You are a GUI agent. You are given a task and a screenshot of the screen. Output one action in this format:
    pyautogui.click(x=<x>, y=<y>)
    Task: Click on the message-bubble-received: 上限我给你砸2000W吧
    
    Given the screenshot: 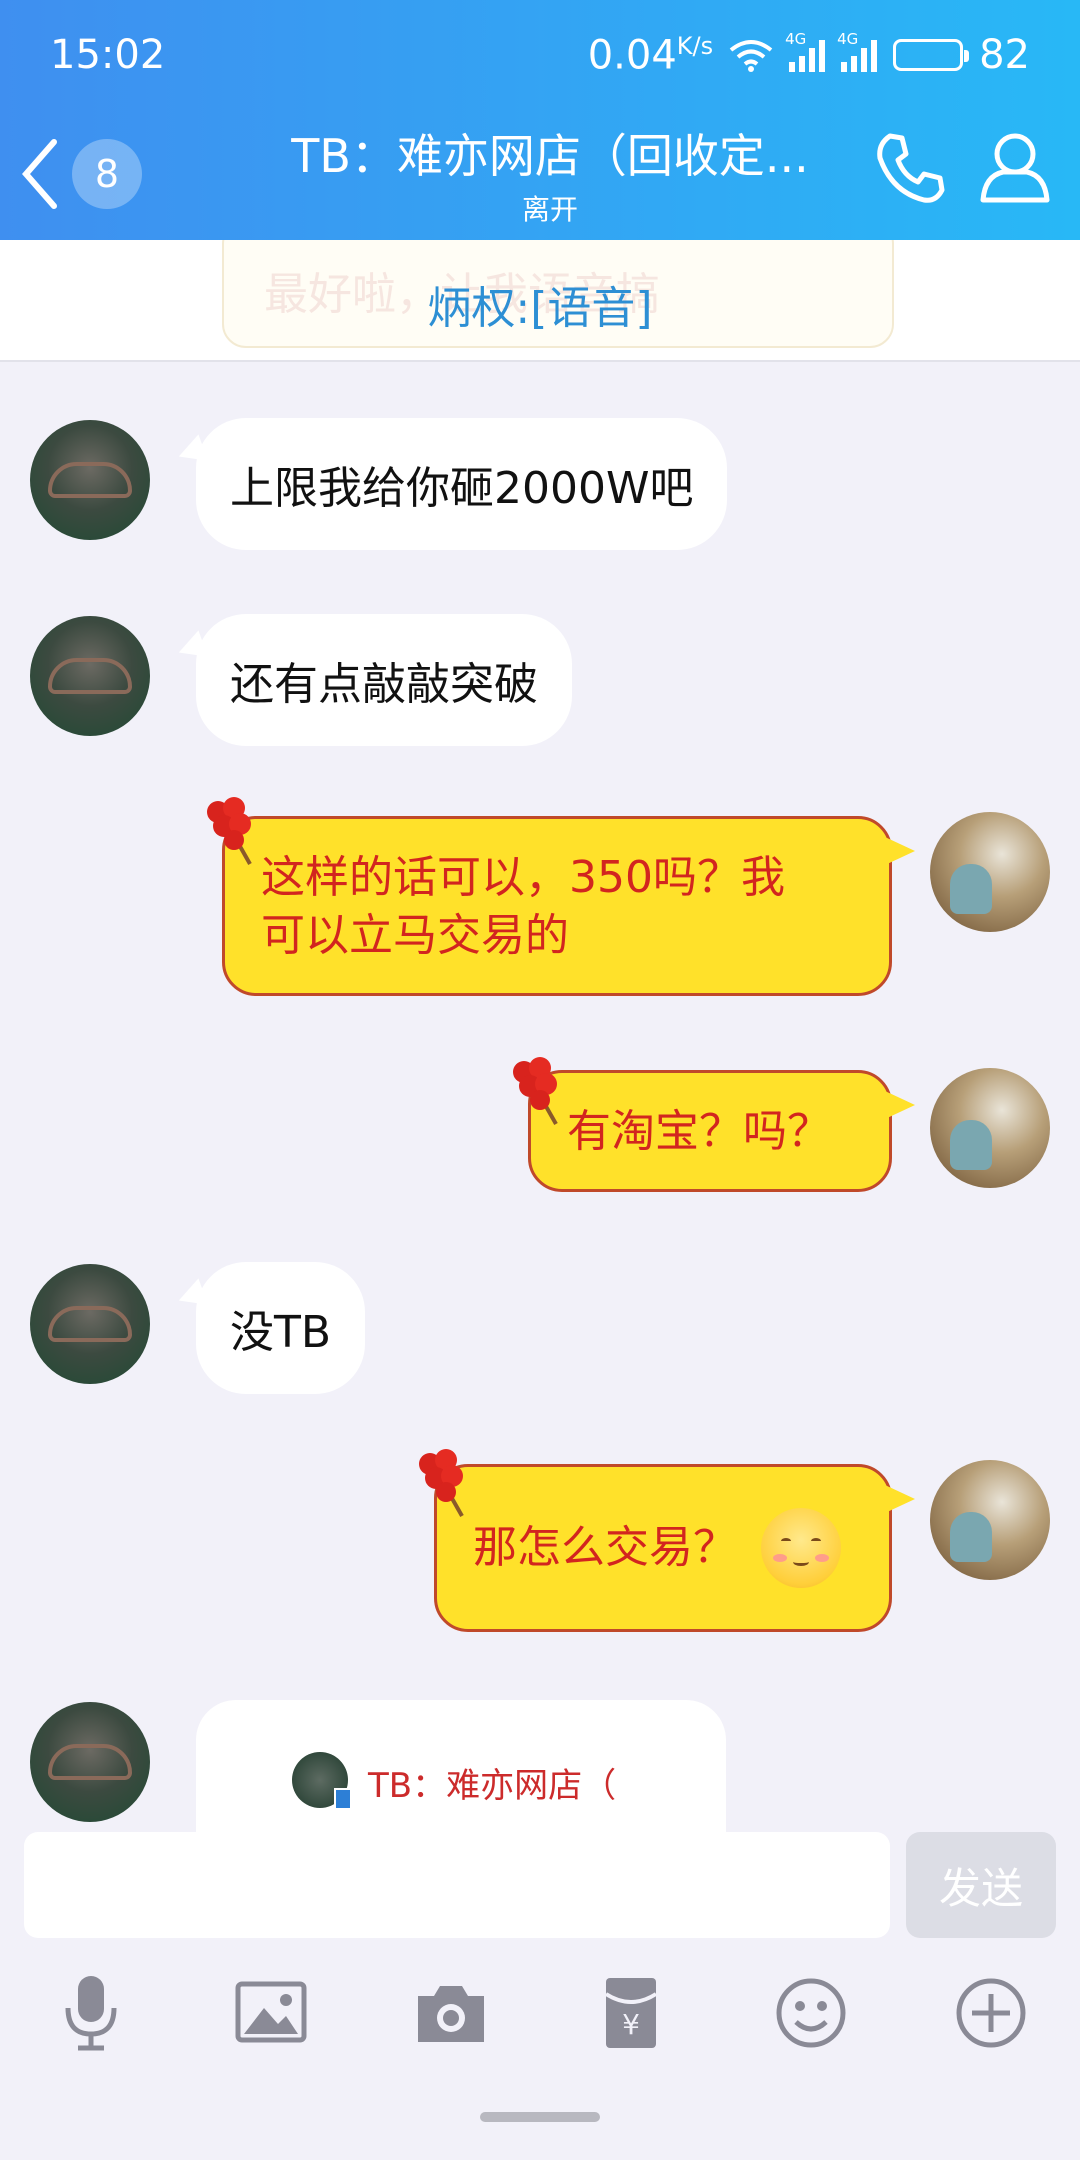 What is the action you would take?
    pyautogui.click(x=462, y=484)
    